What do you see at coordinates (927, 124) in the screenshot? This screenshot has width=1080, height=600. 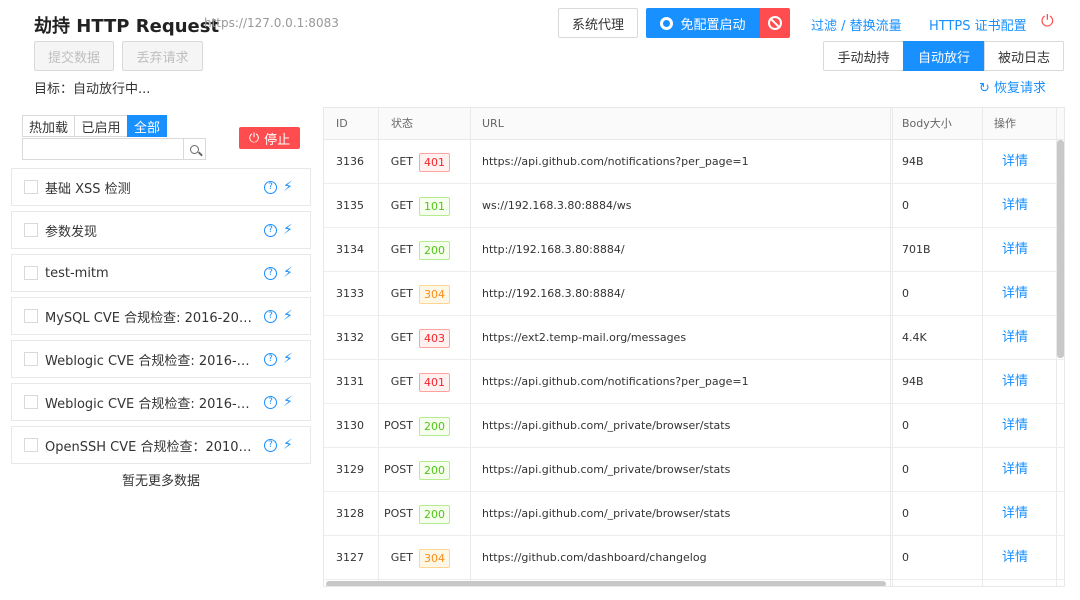 I see `column-header-body-size: Body大小` at bounding box center [927, 124].